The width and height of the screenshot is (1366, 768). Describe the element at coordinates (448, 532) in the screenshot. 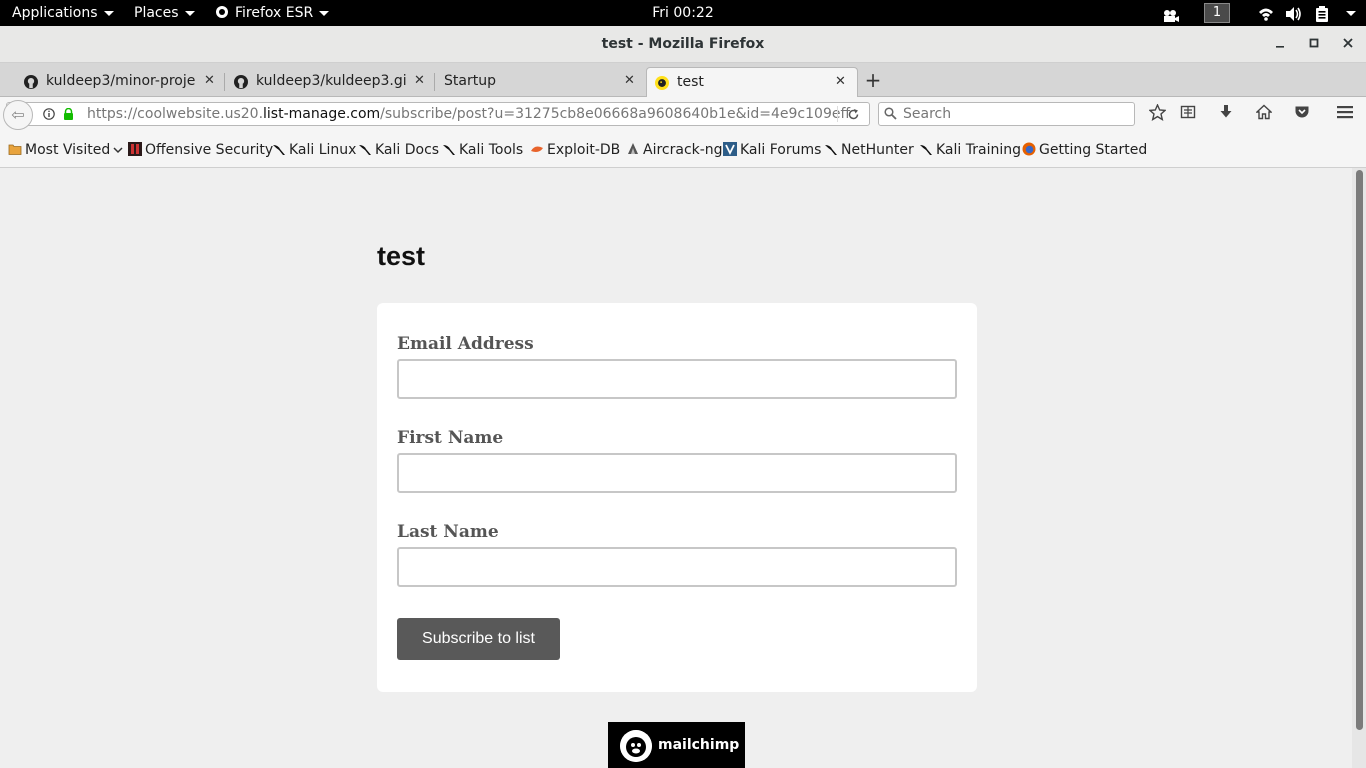

I see `last-name-label: Last Name` at that location.